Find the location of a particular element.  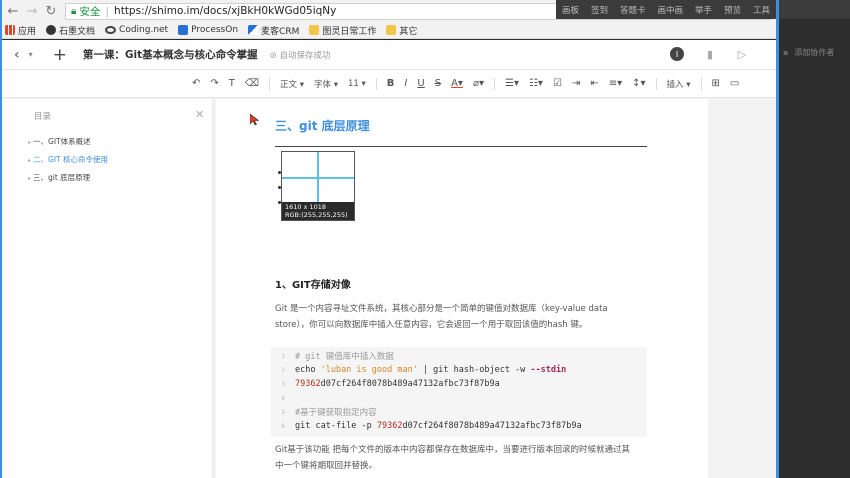

reload-icon: ↻ is located at coordinates (51, 11).